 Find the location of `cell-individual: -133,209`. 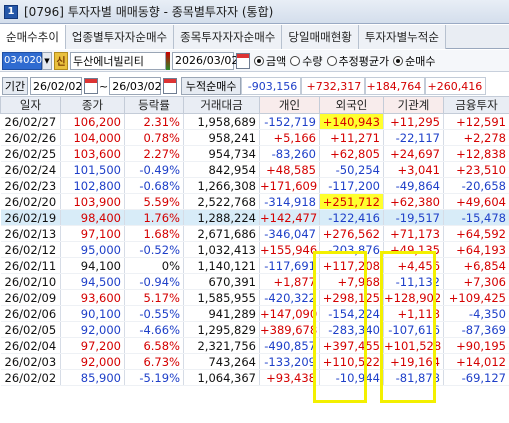

cell-individual: -133,209 is located at coordinates (289, 361).